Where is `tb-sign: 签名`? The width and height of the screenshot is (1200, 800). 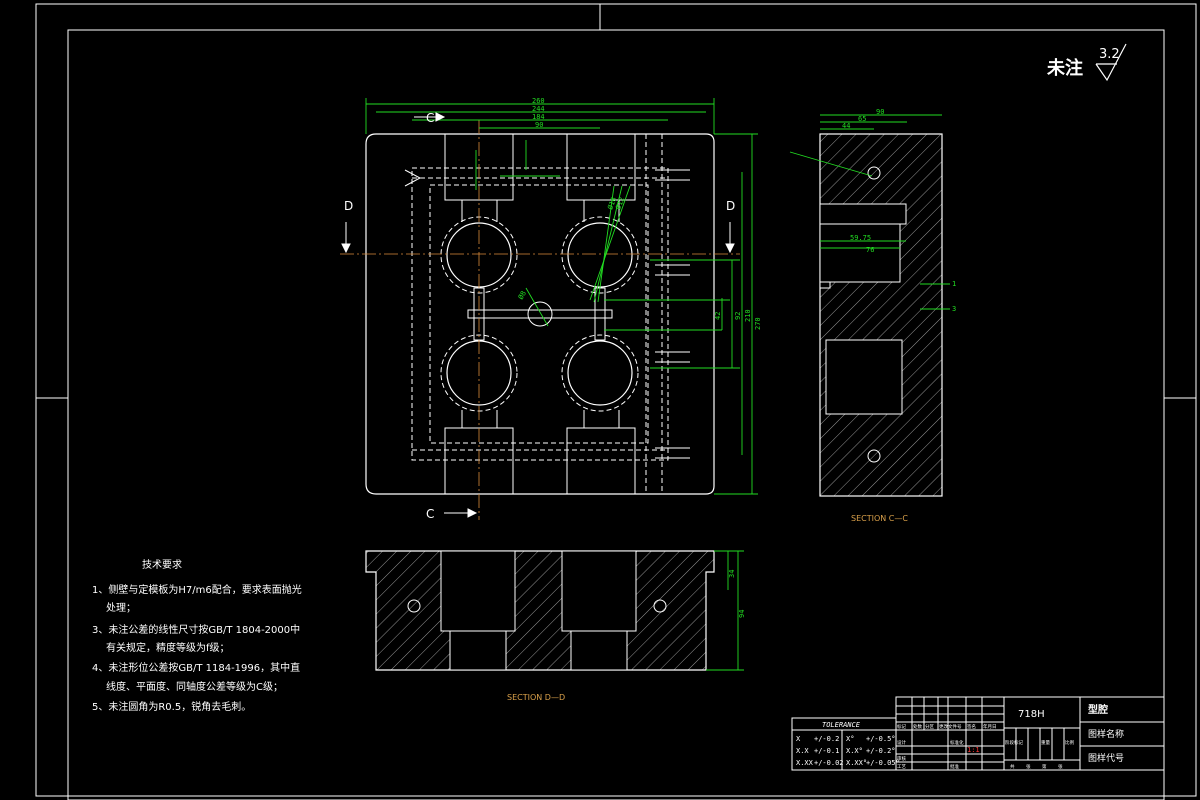
tb-sign: 签名 is located at coordinates (971, 726).